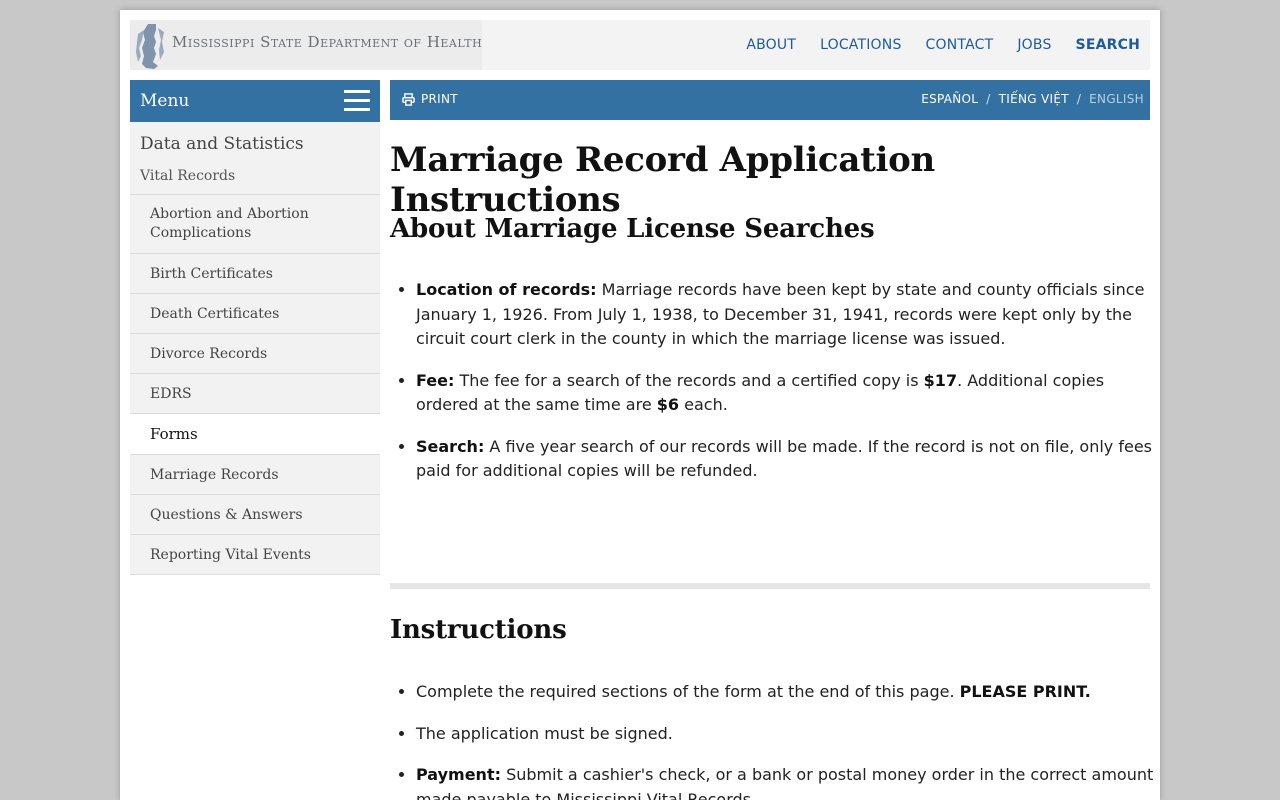 Image resolution: width=1280 pixels, height=800 pixels. What do you see at coordinates (255, 354) in the screenshot?
I see `sidebar-item-divorce-records: Divorce Records` at bounding box center [255, 354].